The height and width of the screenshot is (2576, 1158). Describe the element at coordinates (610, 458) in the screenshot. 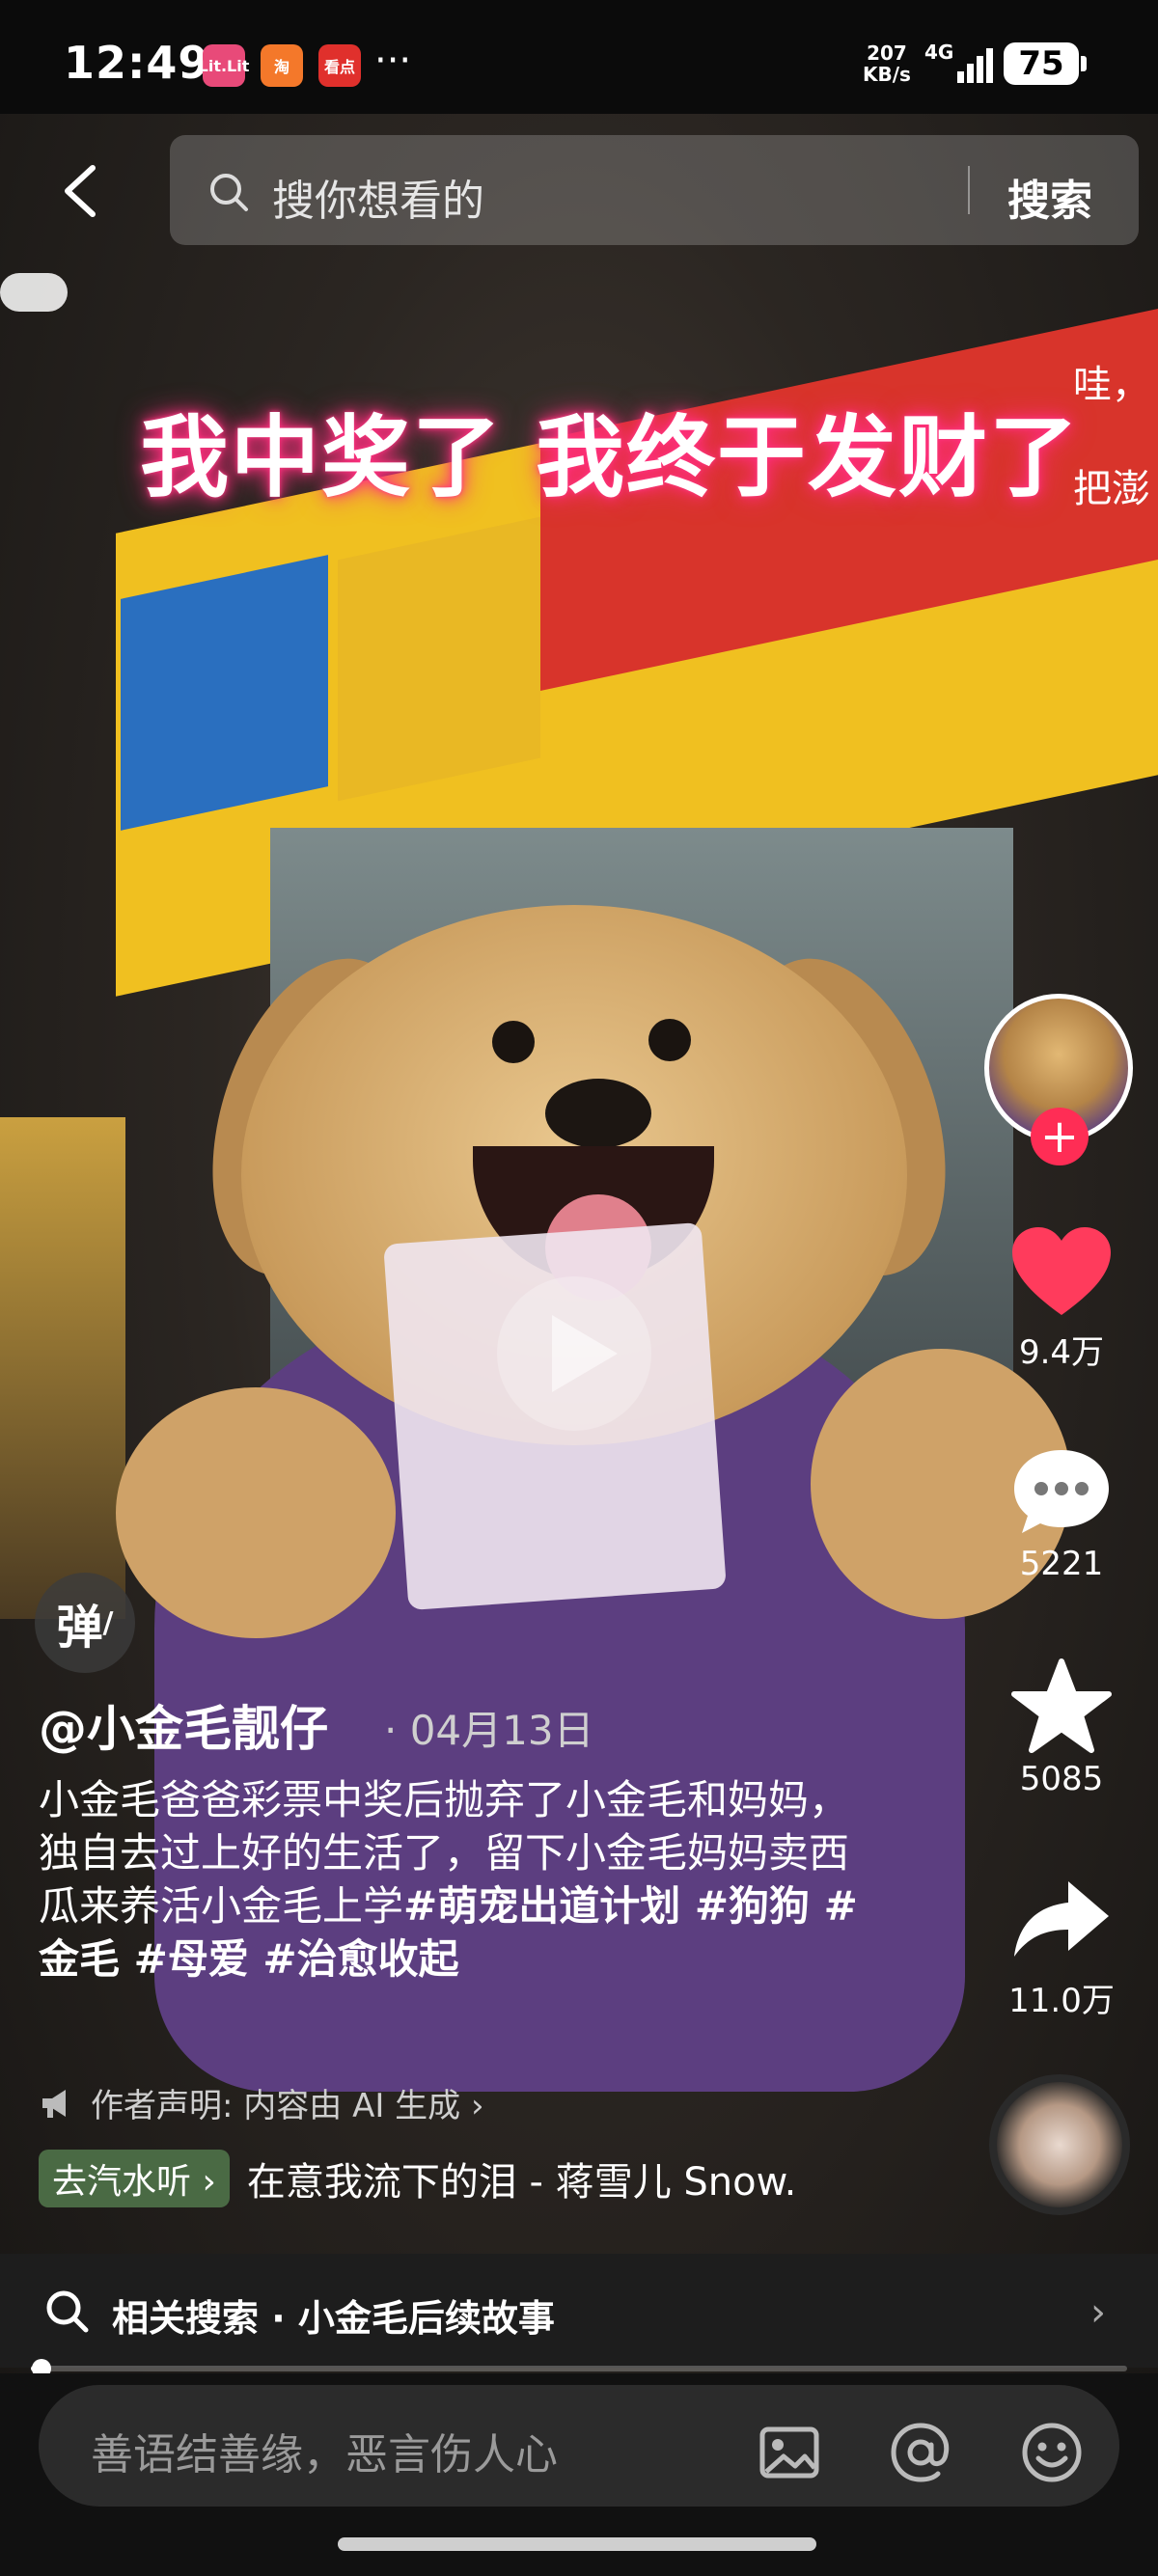

I see `video-overlay-caption: 我中奖了 我终于发财了` at that location.